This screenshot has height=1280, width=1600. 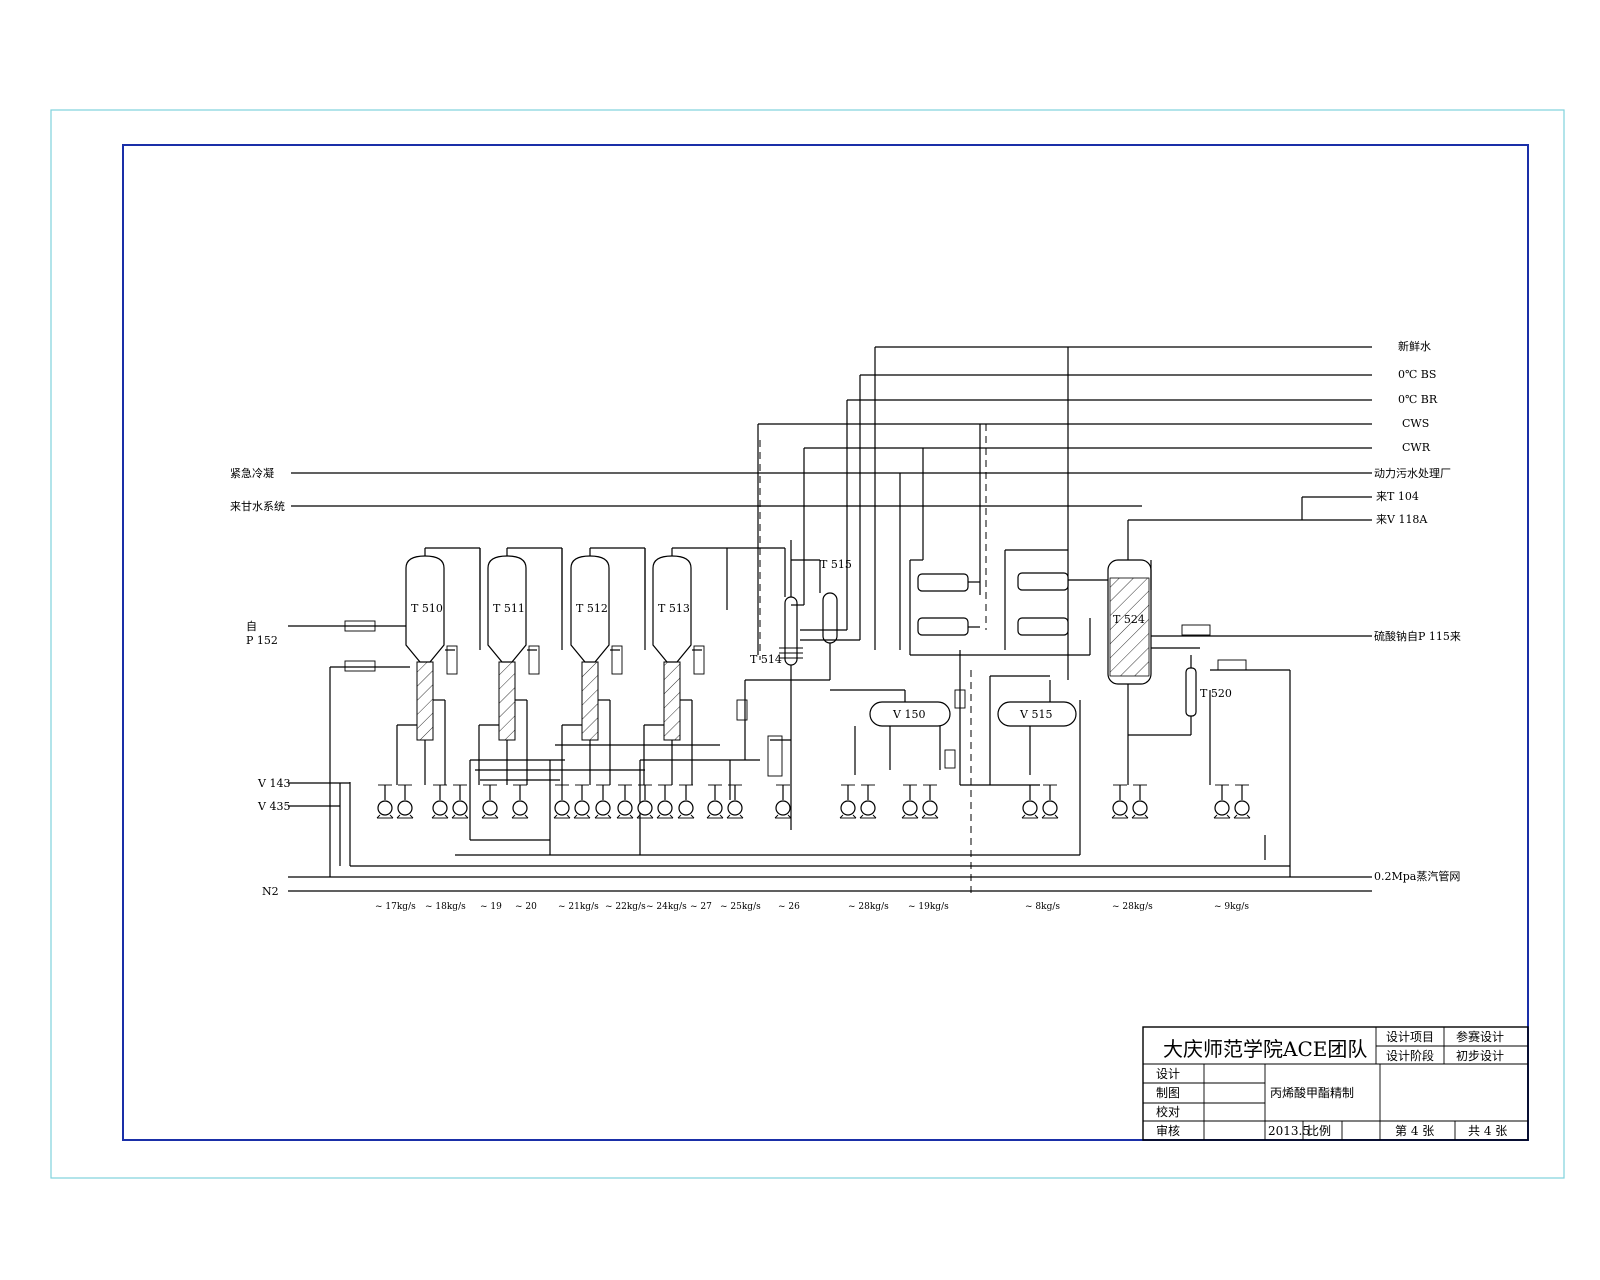 I want to click on t510-label: T 510, so click(x=427, y=608).